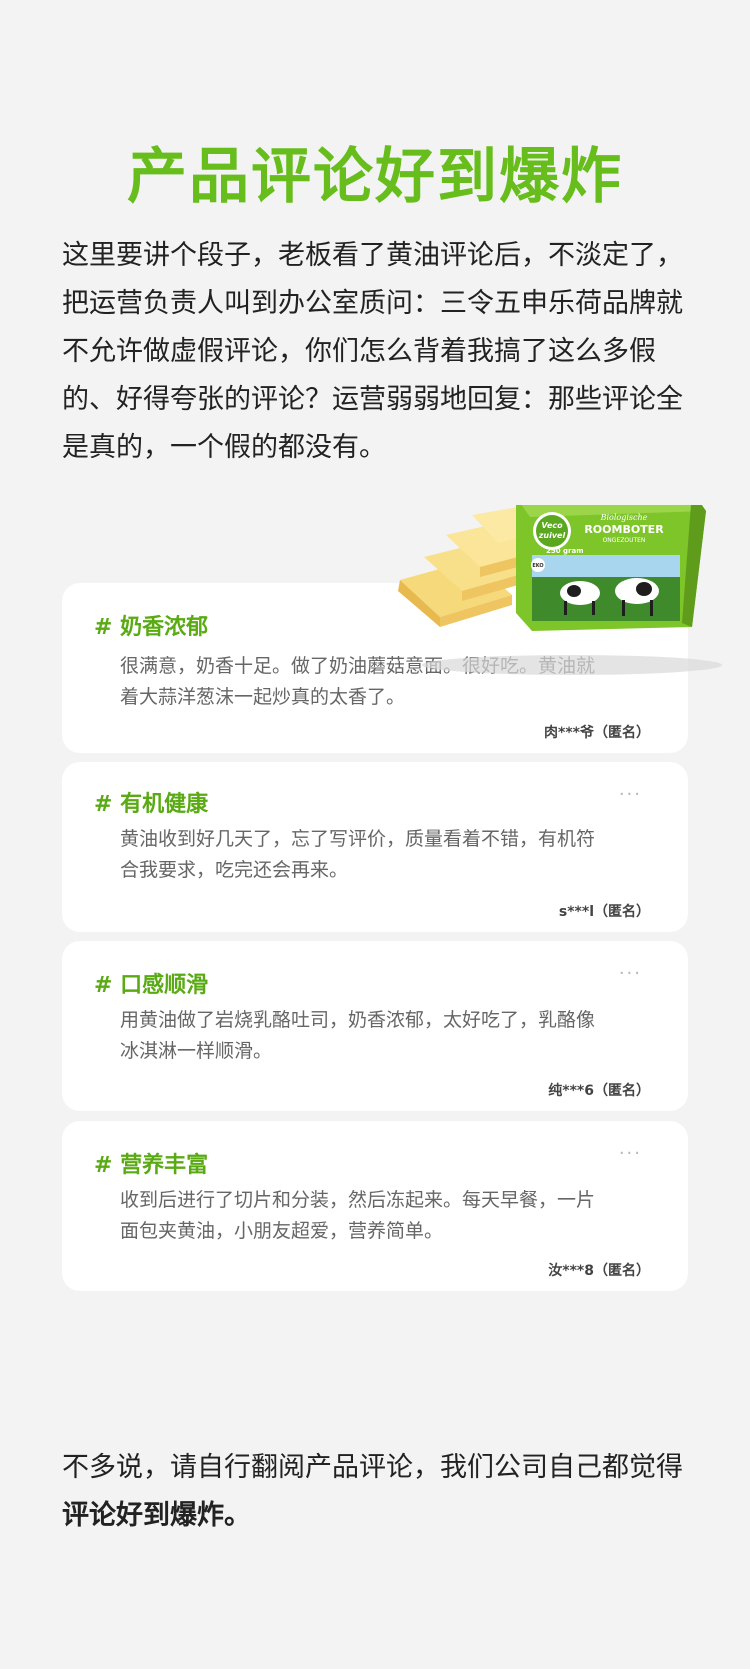 The image size is (750, 1669). Describe the element at coordinates (565, 551) in the screenshot. I see `product-weight: 250 gram` at that location.